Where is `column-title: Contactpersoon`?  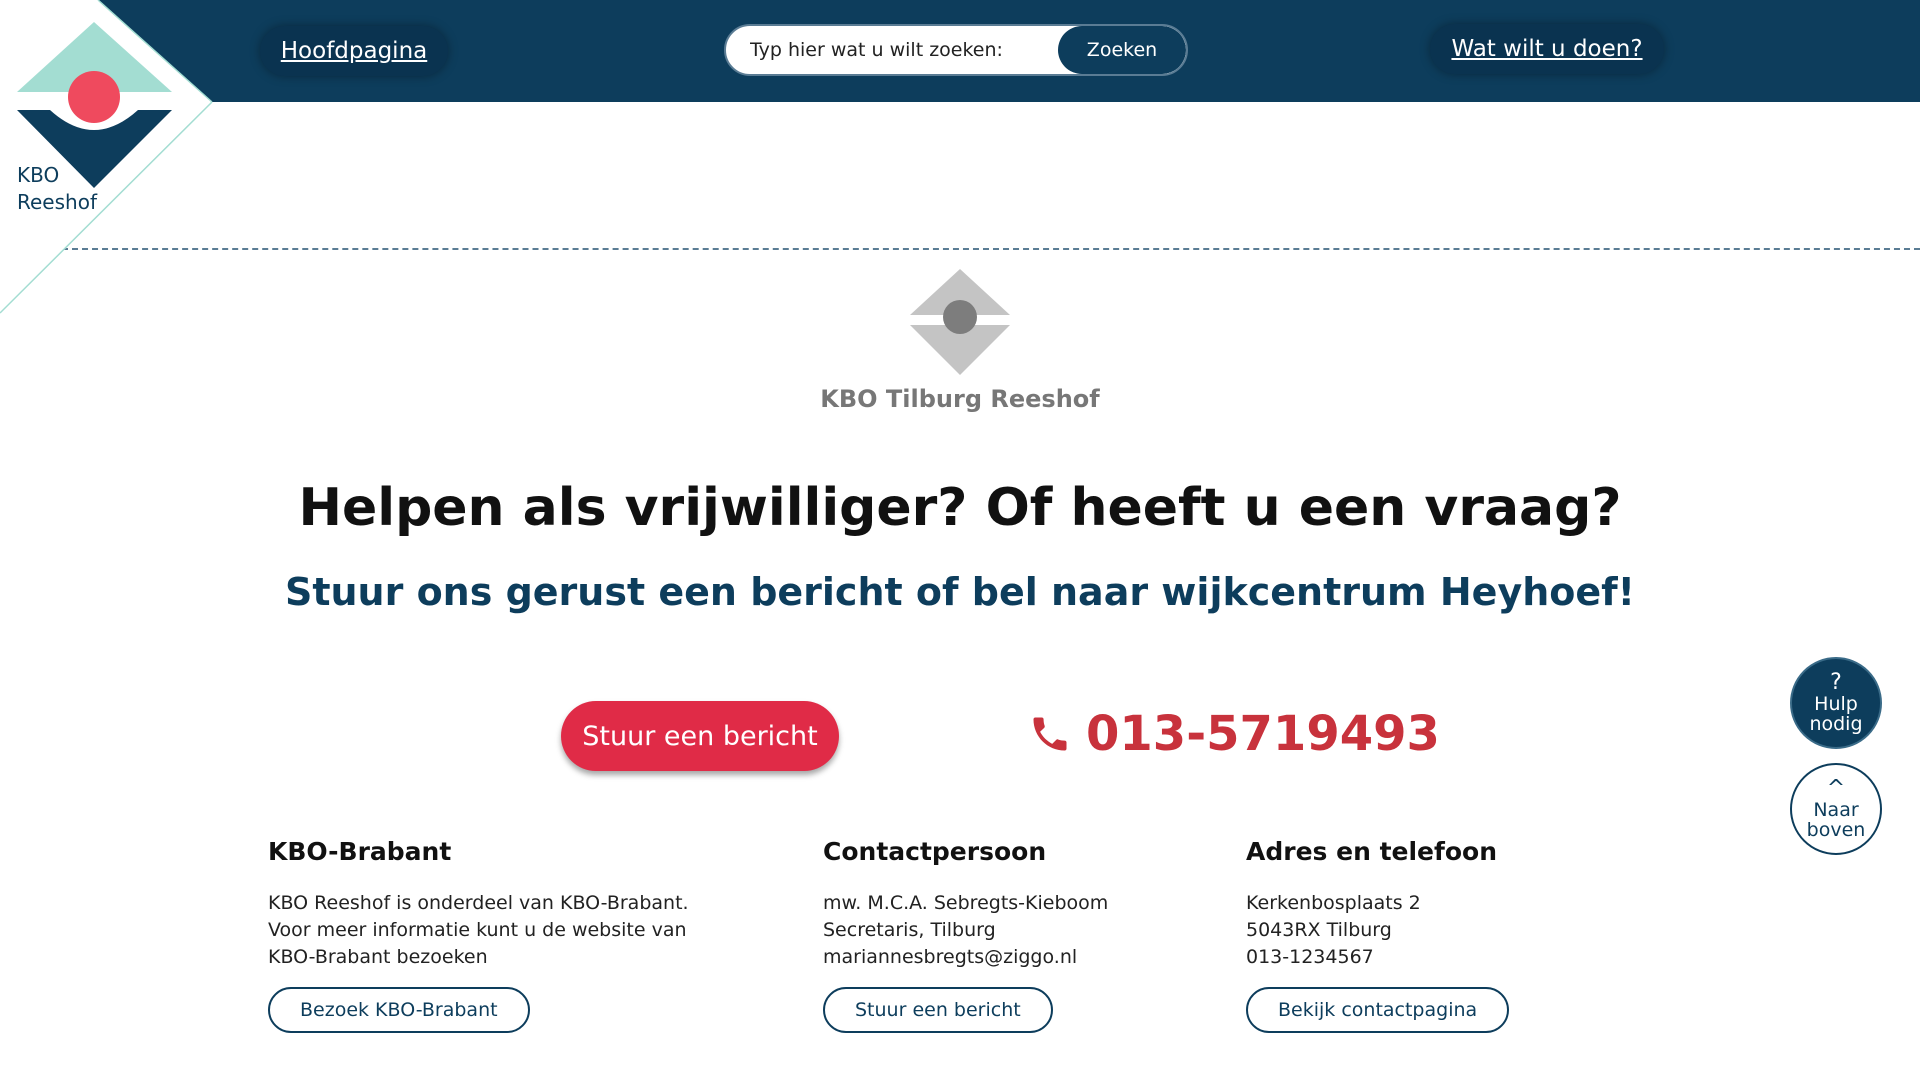 column-title: Contactpersoon is located at coordinates (935, 851).